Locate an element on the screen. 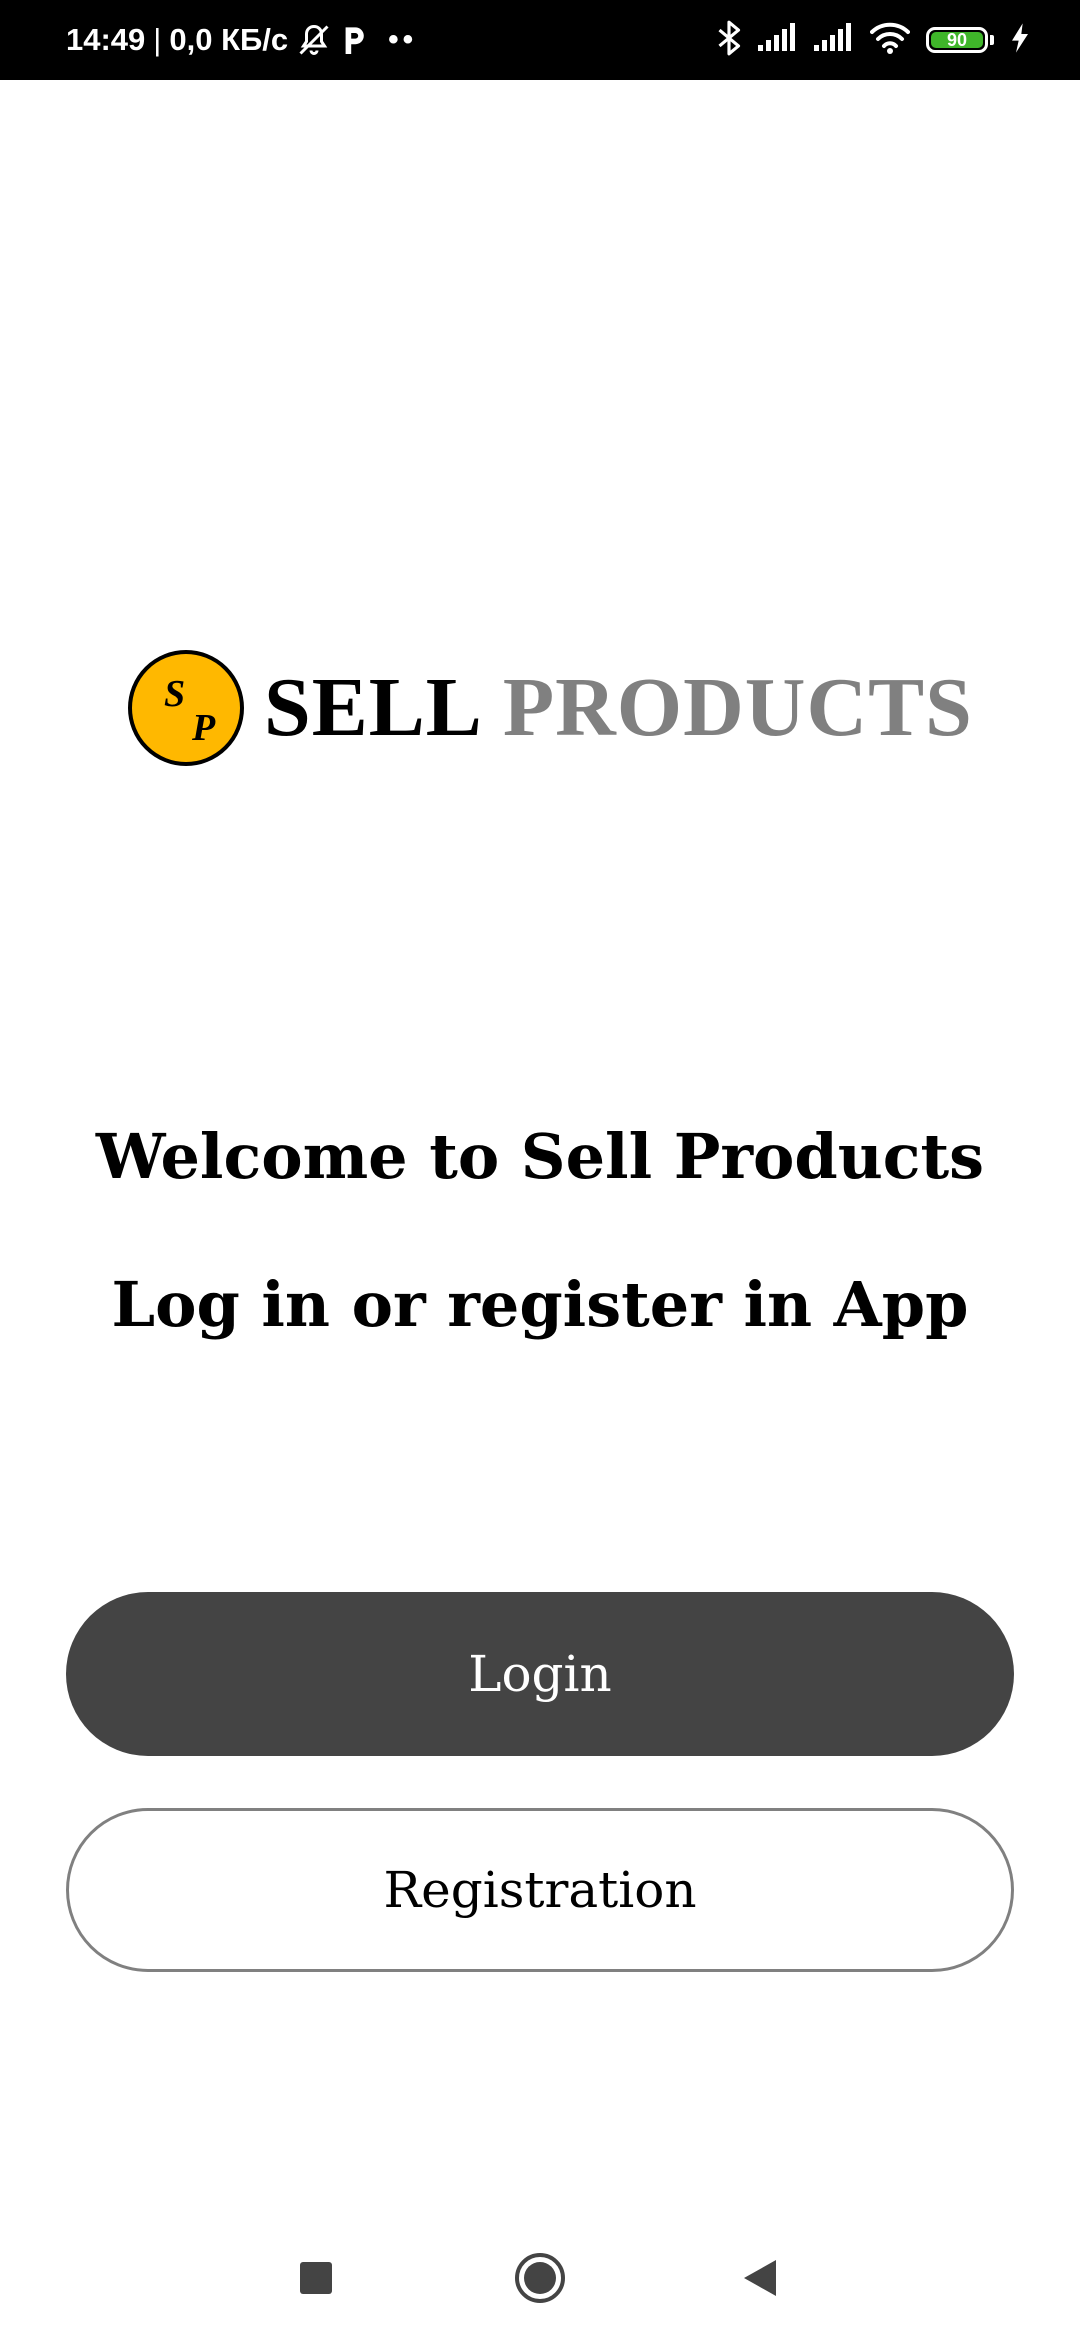 This screenshot has height=2340, width=1080. logo-word-products: PRODUCTS is located at coordinates (737, 707).